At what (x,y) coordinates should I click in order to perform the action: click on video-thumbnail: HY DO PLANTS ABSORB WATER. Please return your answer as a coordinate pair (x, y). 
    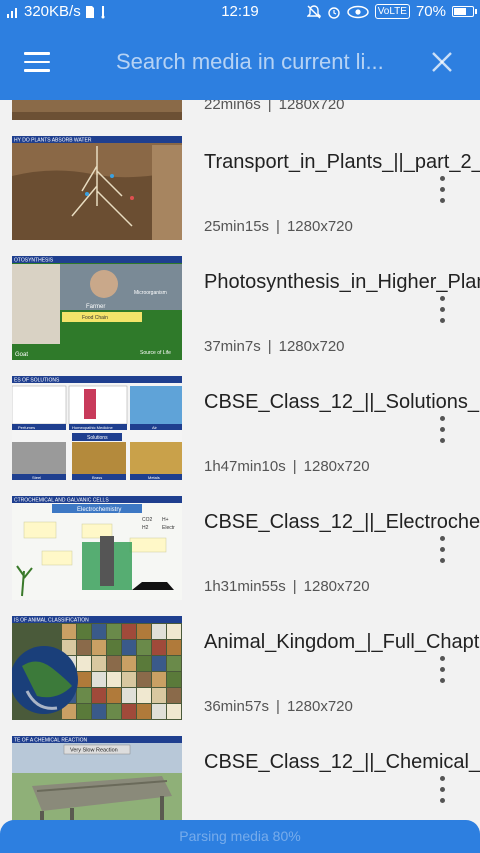
    Looking at the image, I should click on (97, 188).